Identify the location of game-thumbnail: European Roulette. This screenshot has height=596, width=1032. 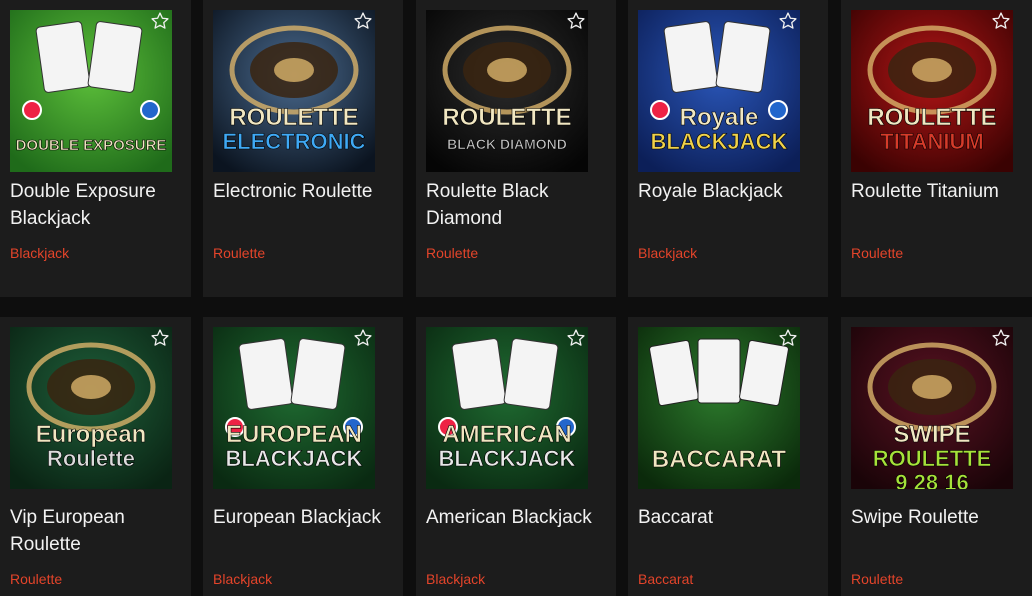
(91, 408).